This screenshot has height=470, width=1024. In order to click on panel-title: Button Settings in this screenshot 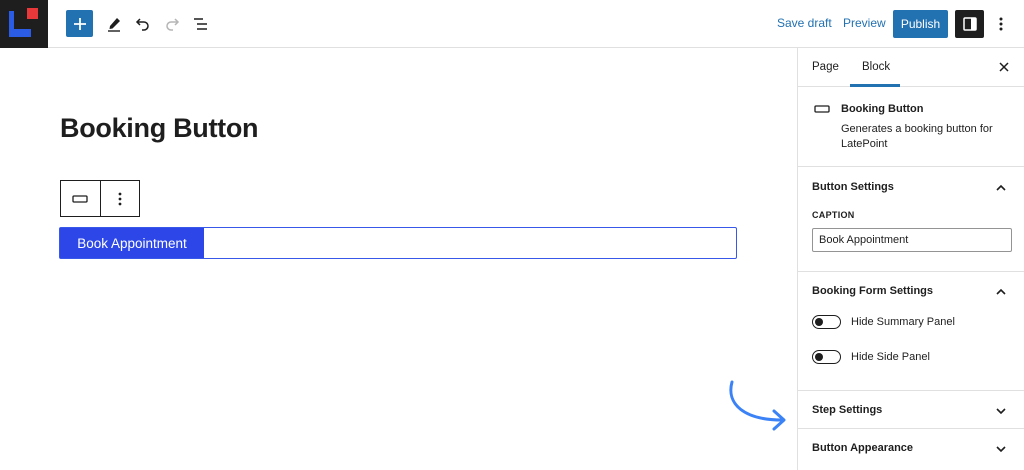, I will do `click(853, 187)`.